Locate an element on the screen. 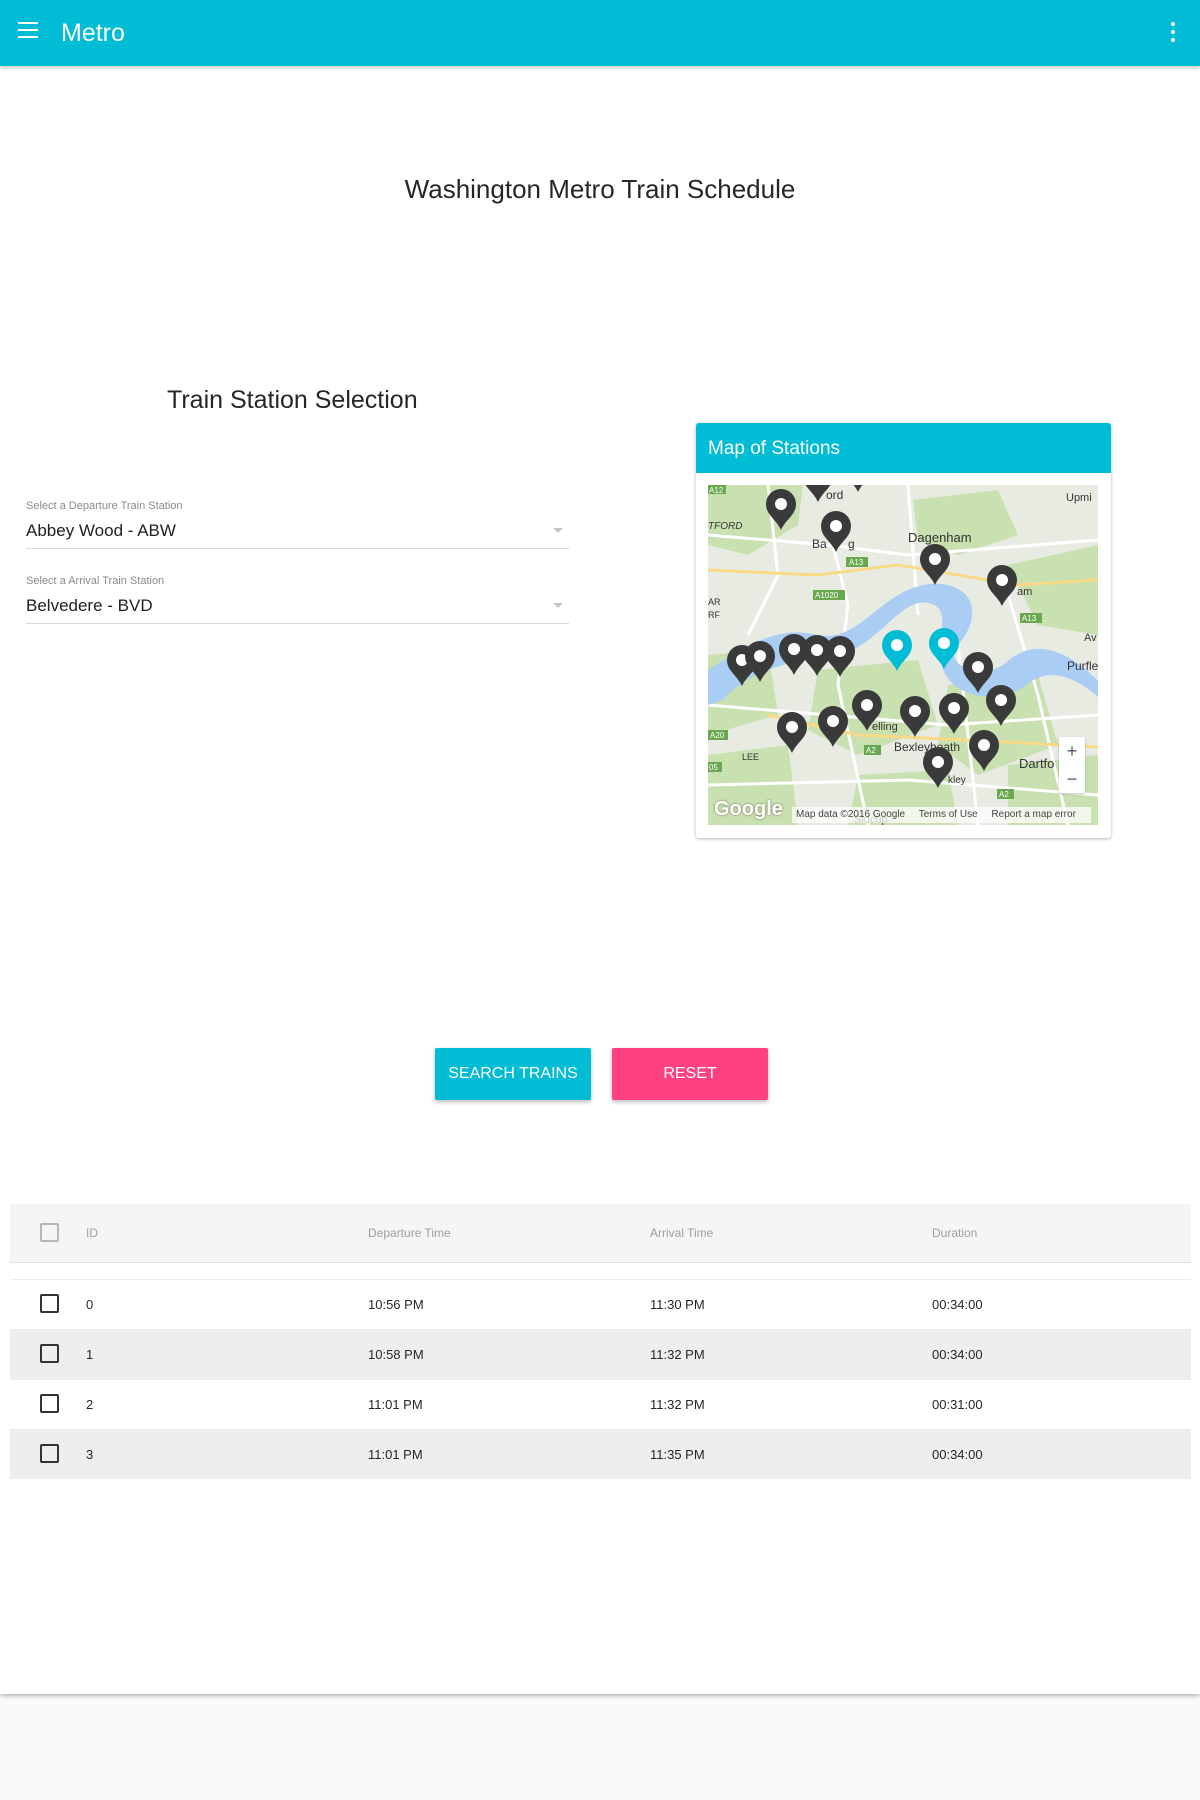  zoom-out-button: − is located at coordinates (1072, 779).